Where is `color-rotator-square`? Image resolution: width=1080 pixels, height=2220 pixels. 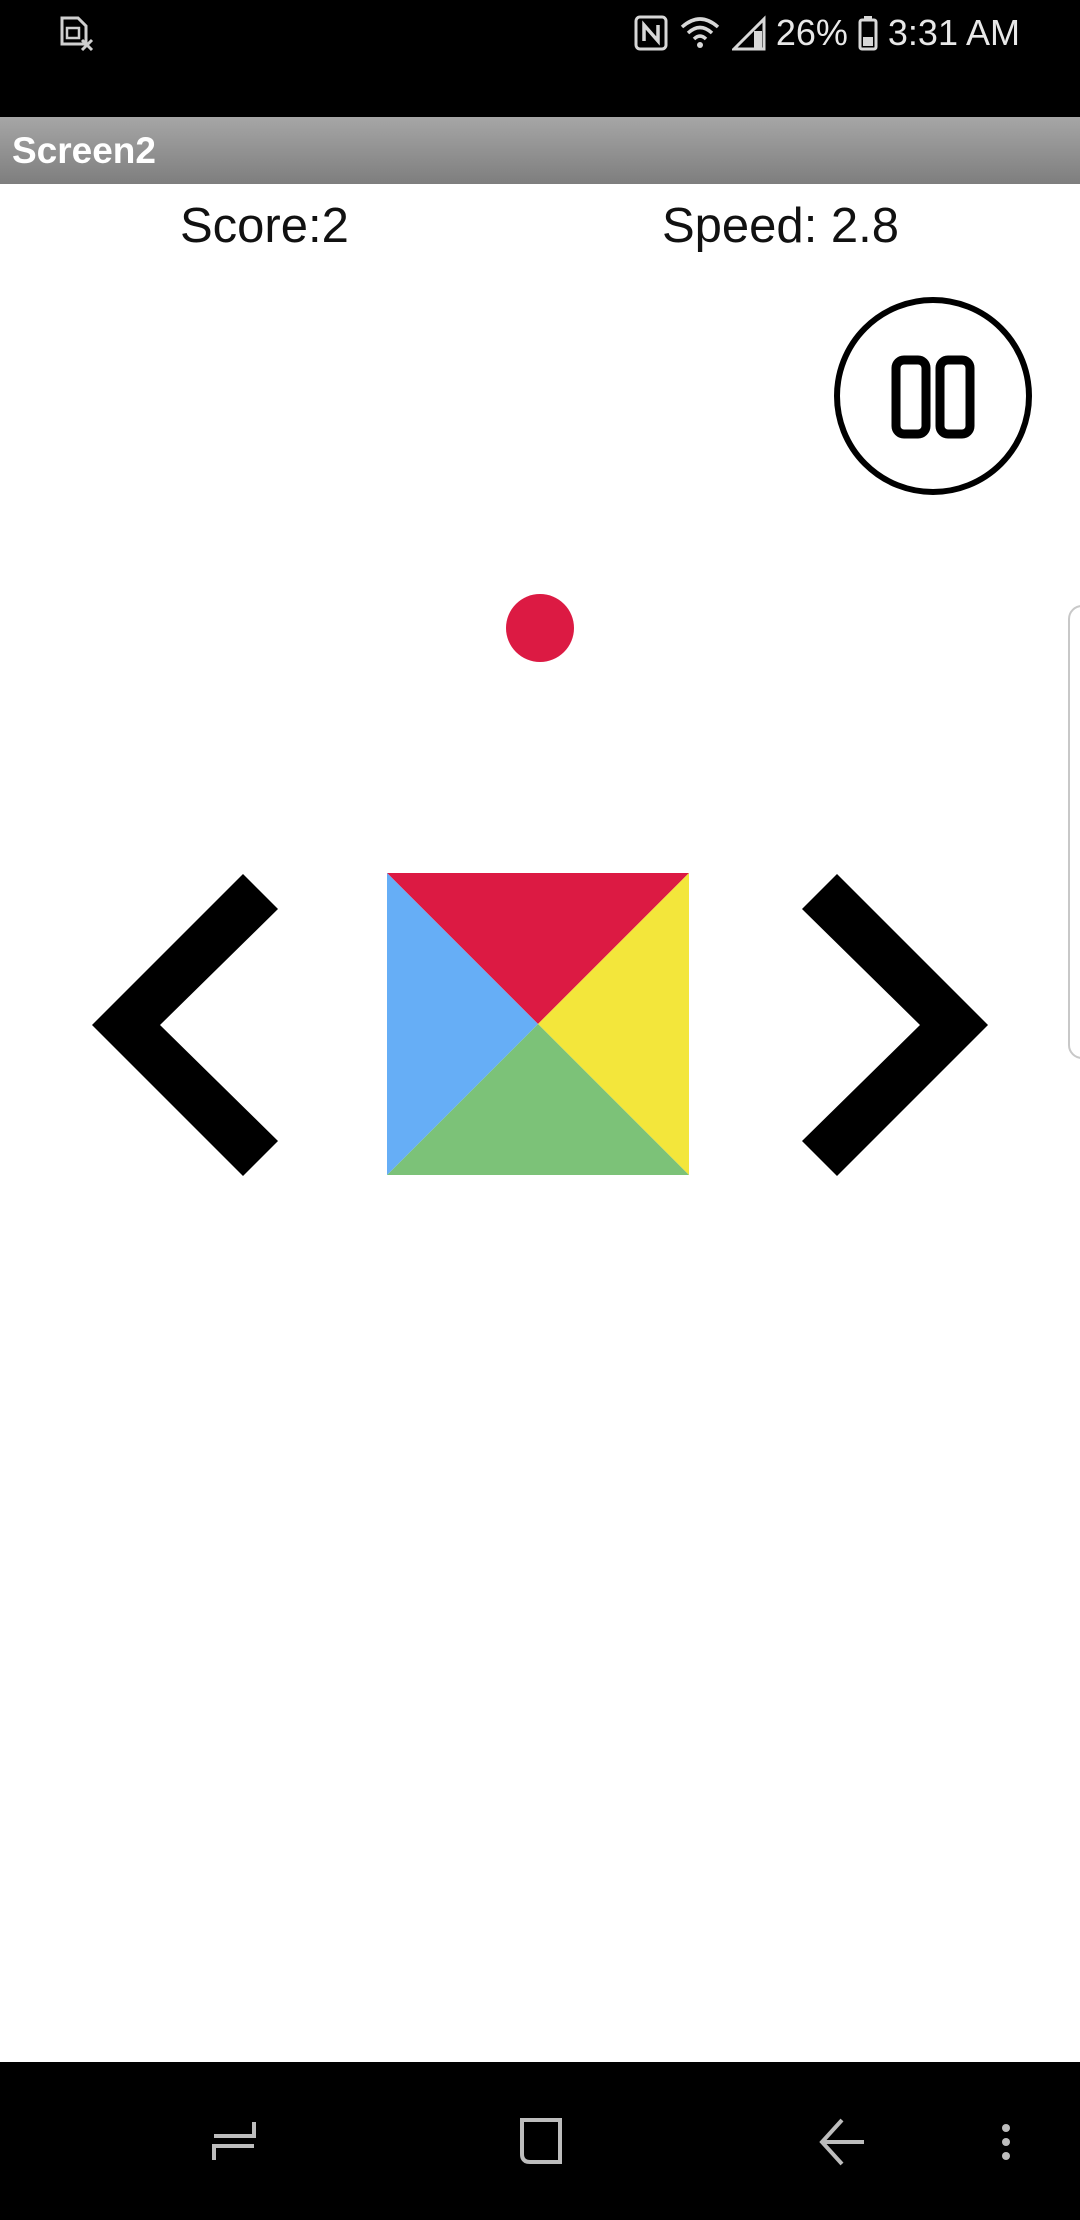
color-rotator-square is located at coordinates (538, 1024).